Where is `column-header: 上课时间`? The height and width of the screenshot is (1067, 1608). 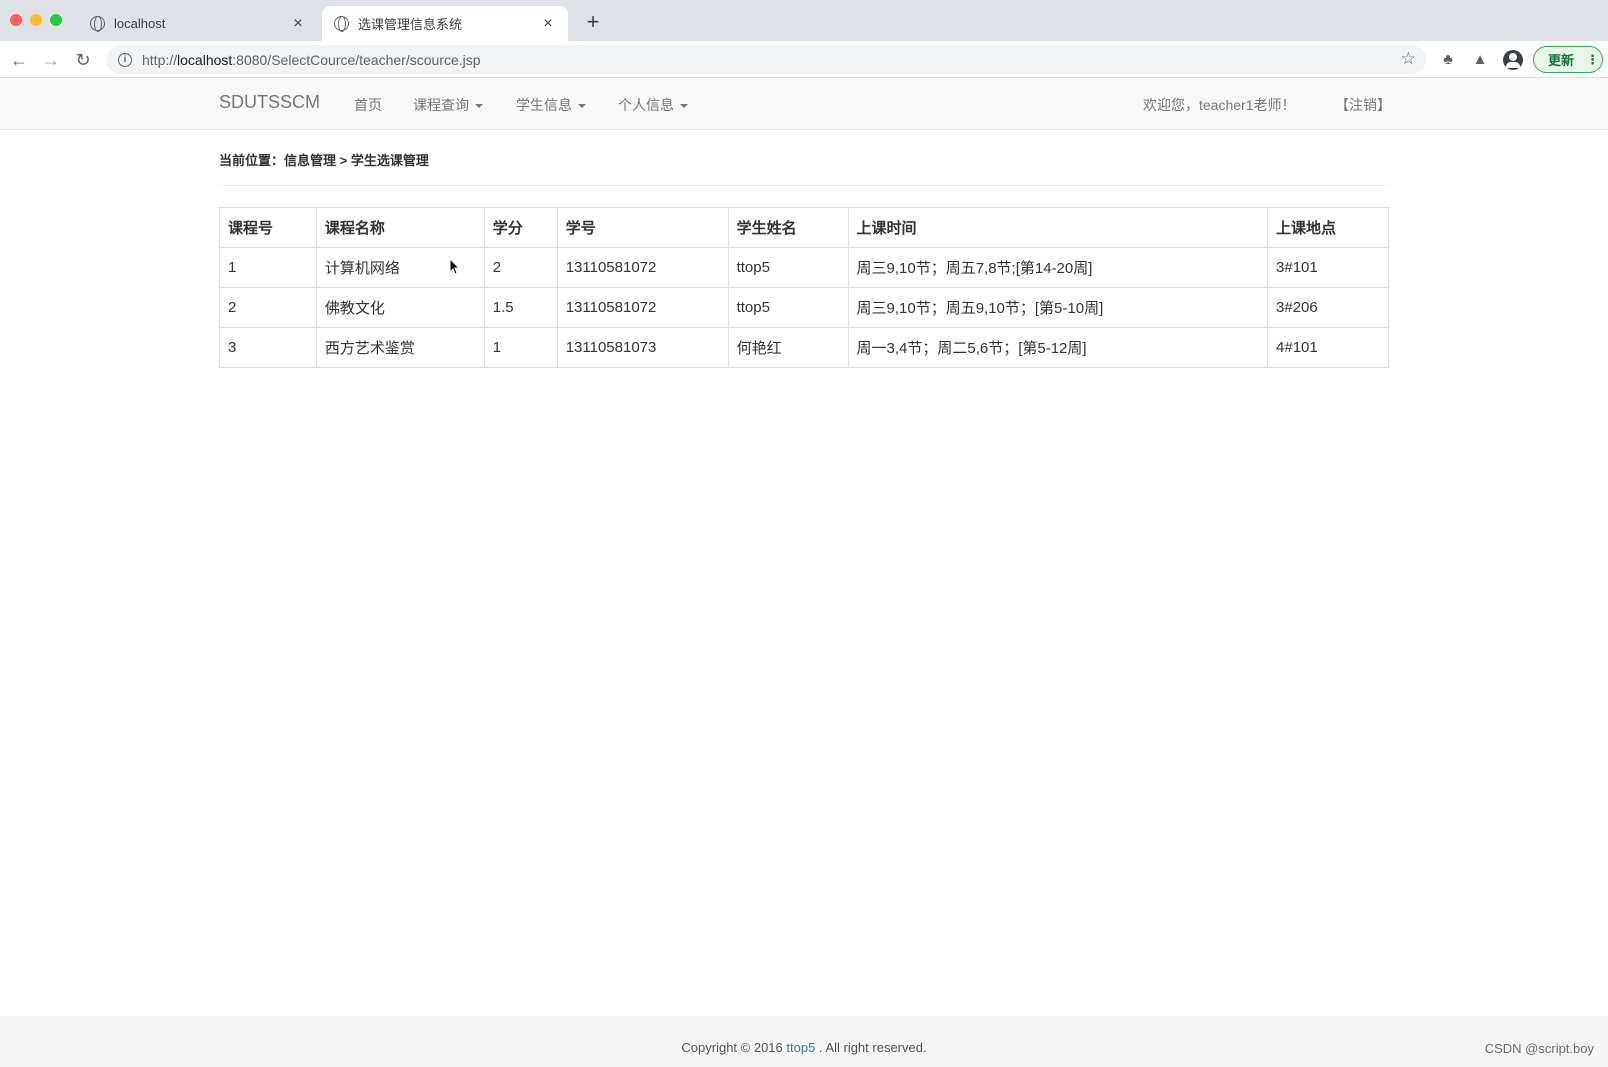 column-header: 上课时间 is located at coordinates (1058, 227).